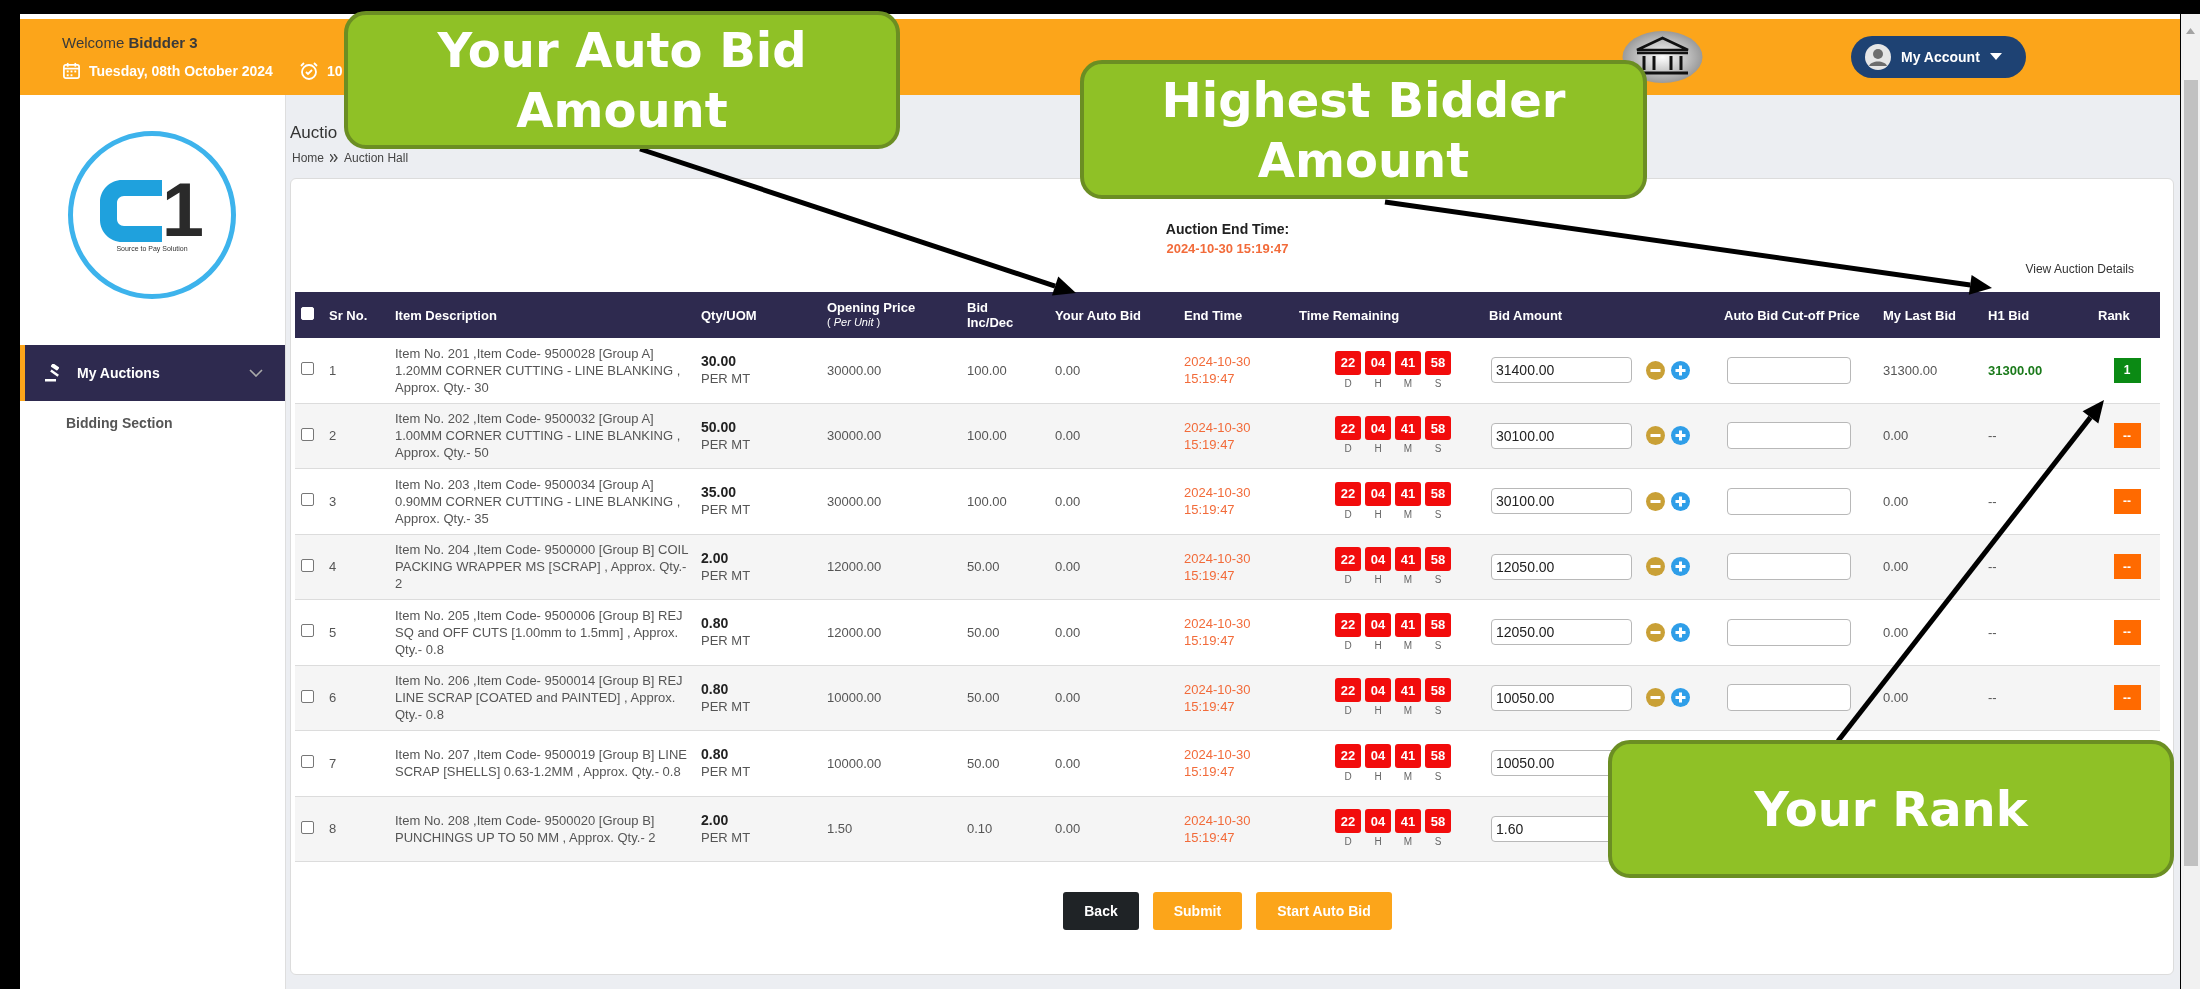 The height and width of the screenshot is (989, 2200). Describe the element at coordinates (333, 567) in the screenshot. I see `table-cell: 4` at that location.